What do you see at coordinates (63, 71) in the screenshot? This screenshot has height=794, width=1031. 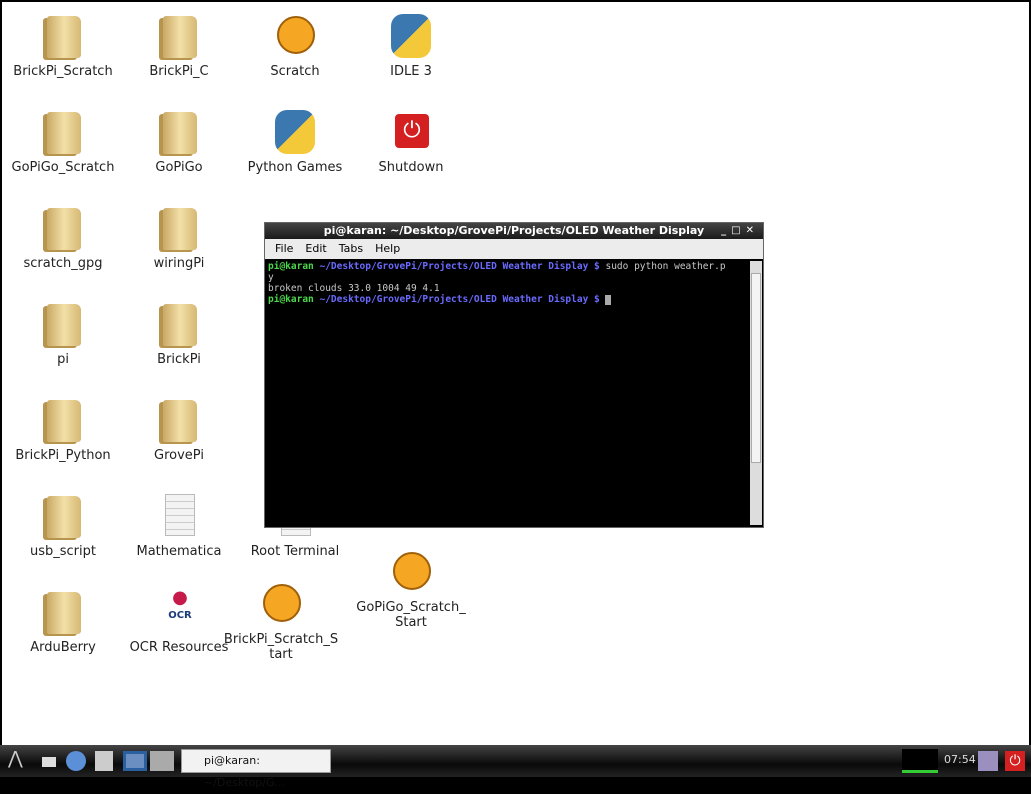 I see `icon-label: BrickPi_Scratch` at bounding box center [63, 71].